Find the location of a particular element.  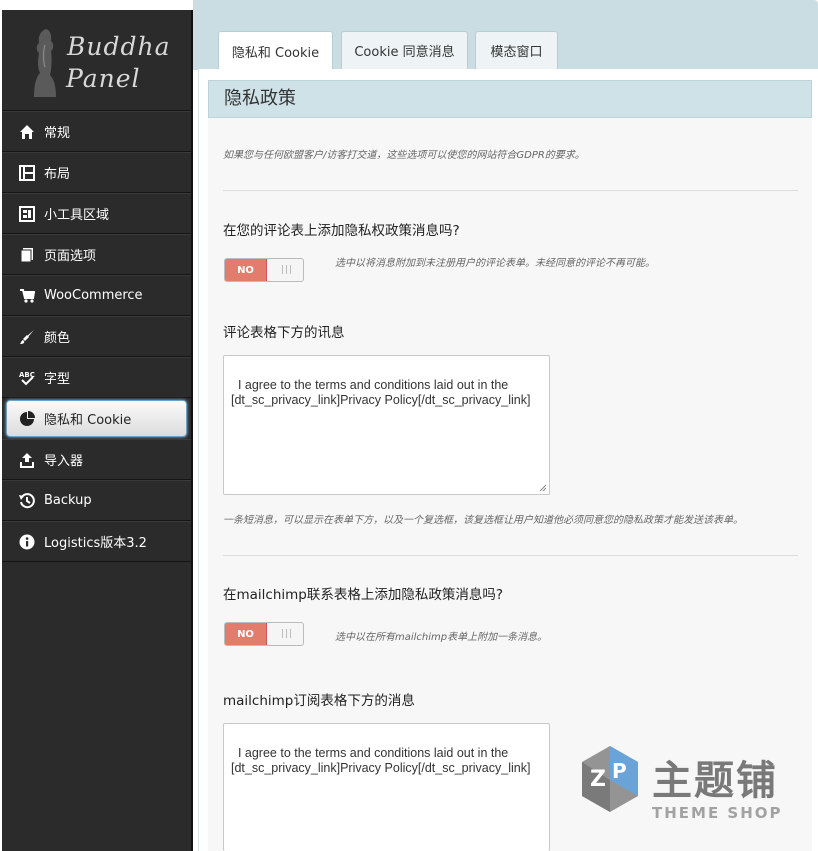

sidebar-item-version-info: Logistics版本3.2 is located at coordinates (96, 541).